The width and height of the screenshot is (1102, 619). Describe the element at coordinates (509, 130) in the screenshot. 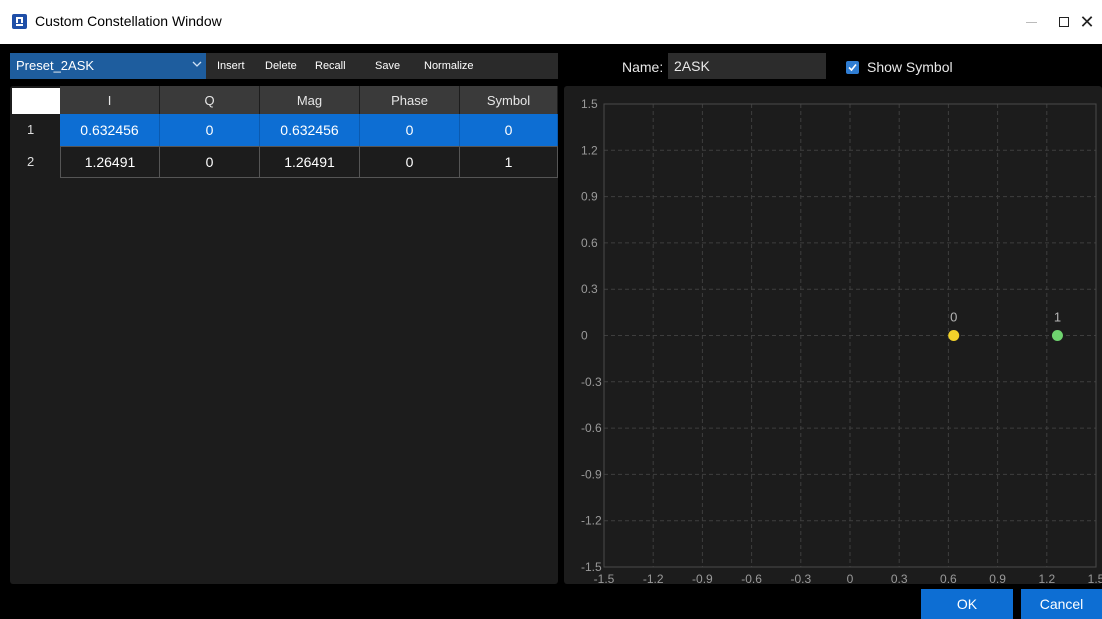

I see `cell-symbol: 0` at that location.